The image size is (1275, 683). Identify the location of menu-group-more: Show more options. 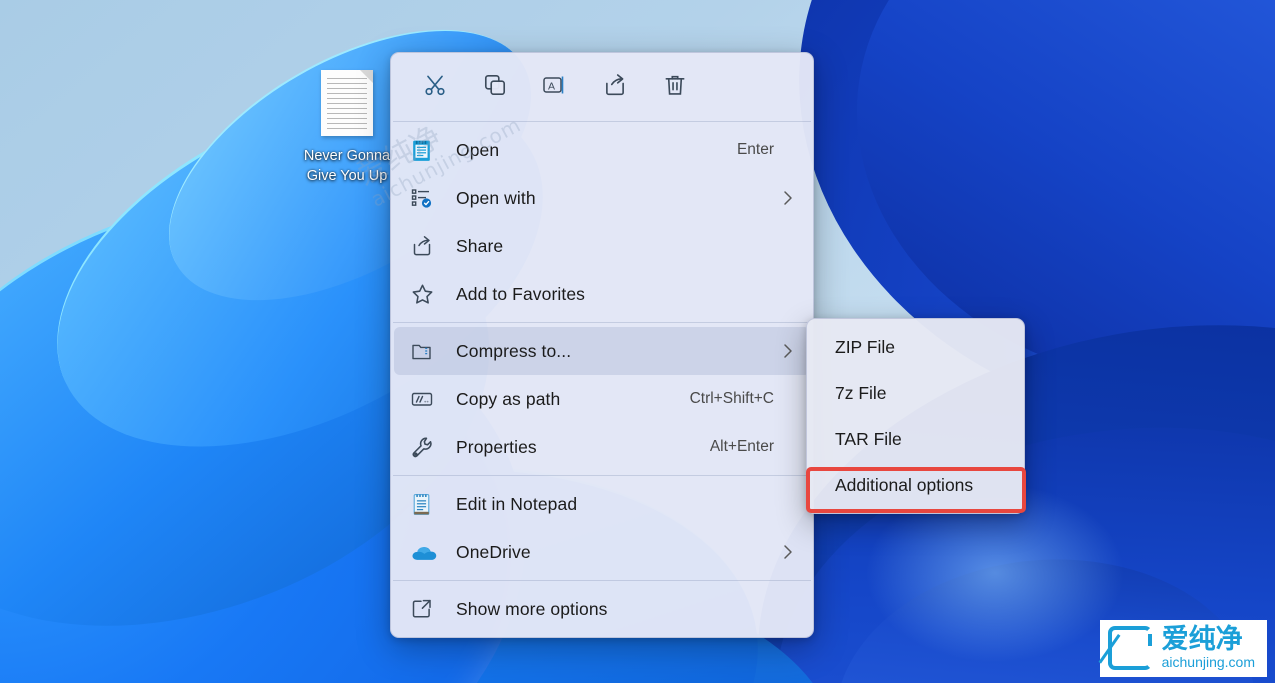
(602, 609).